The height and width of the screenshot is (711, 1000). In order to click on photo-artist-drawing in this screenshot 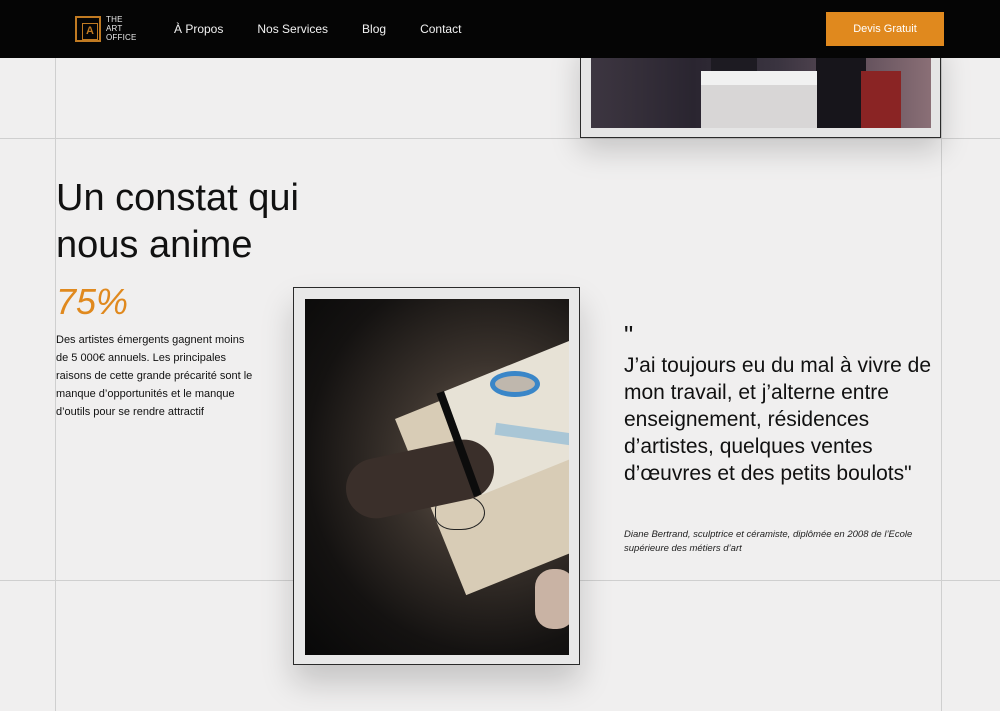, I will do `click(437, 477)`.